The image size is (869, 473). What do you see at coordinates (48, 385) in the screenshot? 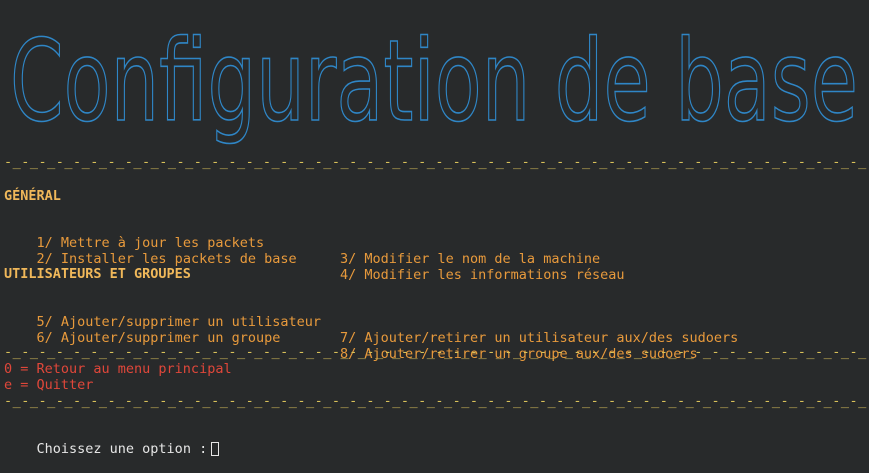
I see `menu-option-quit: e = Quitter` at bounding box center [48, 385].